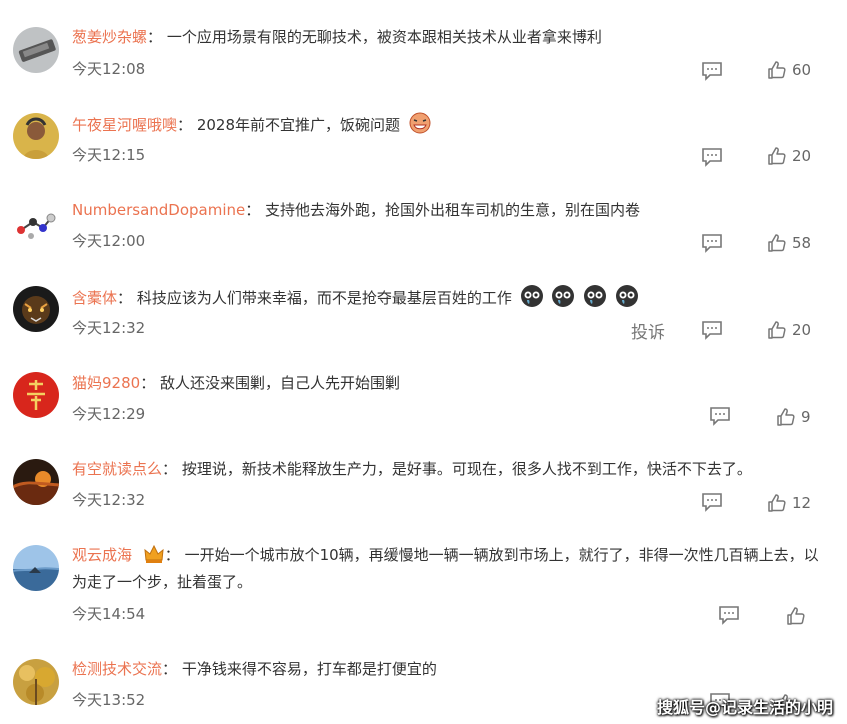 Image resolution: width=847 pixels, height=724 pixels. I want to click on like-count: 9, so click(806, 417).